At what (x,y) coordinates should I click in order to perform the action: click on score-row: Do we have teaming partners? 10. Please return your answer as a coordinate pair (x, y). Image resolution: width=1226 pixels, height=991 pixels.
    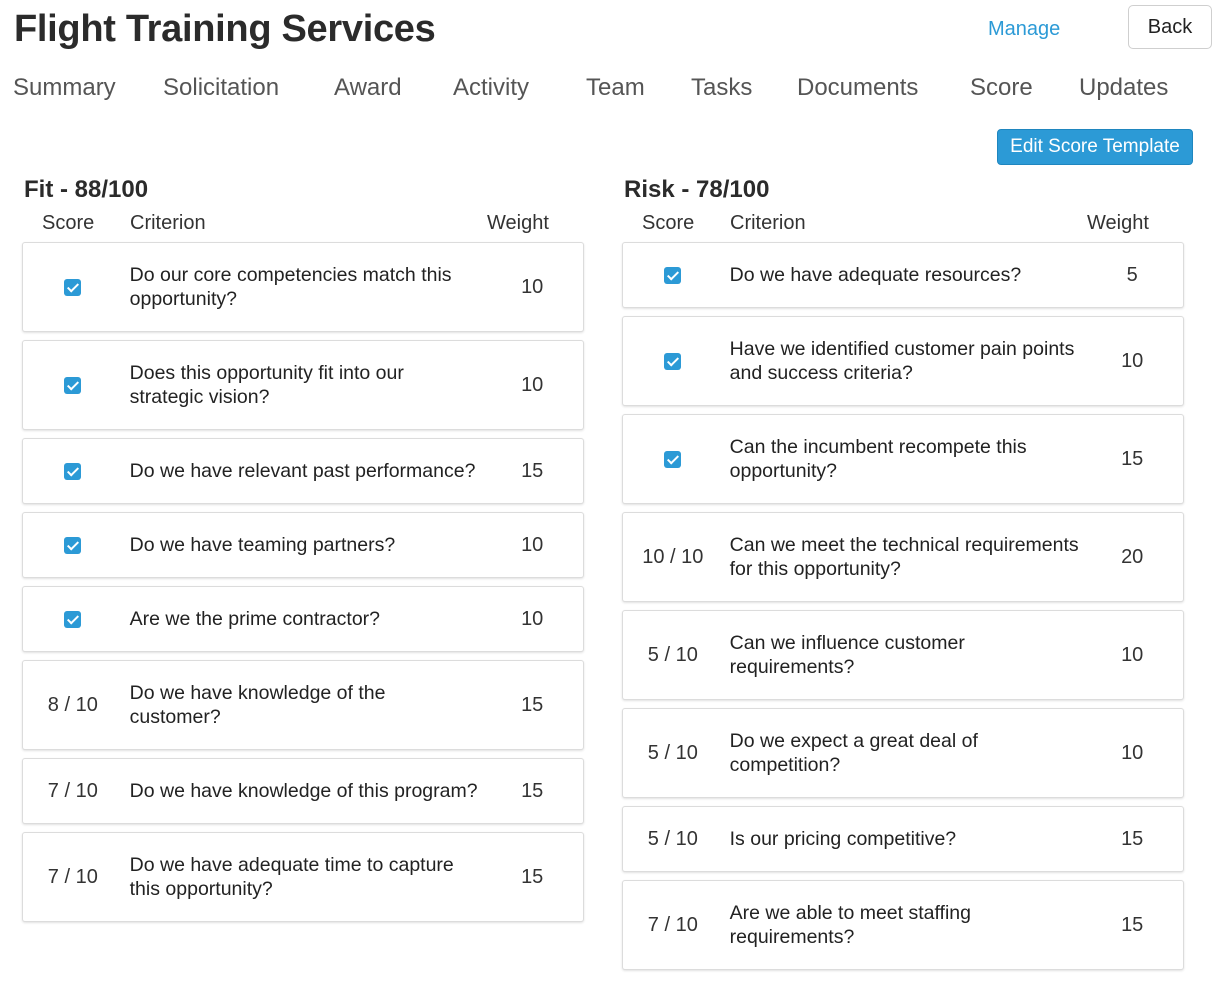
    Looking at the image, I should click on (303, 545).